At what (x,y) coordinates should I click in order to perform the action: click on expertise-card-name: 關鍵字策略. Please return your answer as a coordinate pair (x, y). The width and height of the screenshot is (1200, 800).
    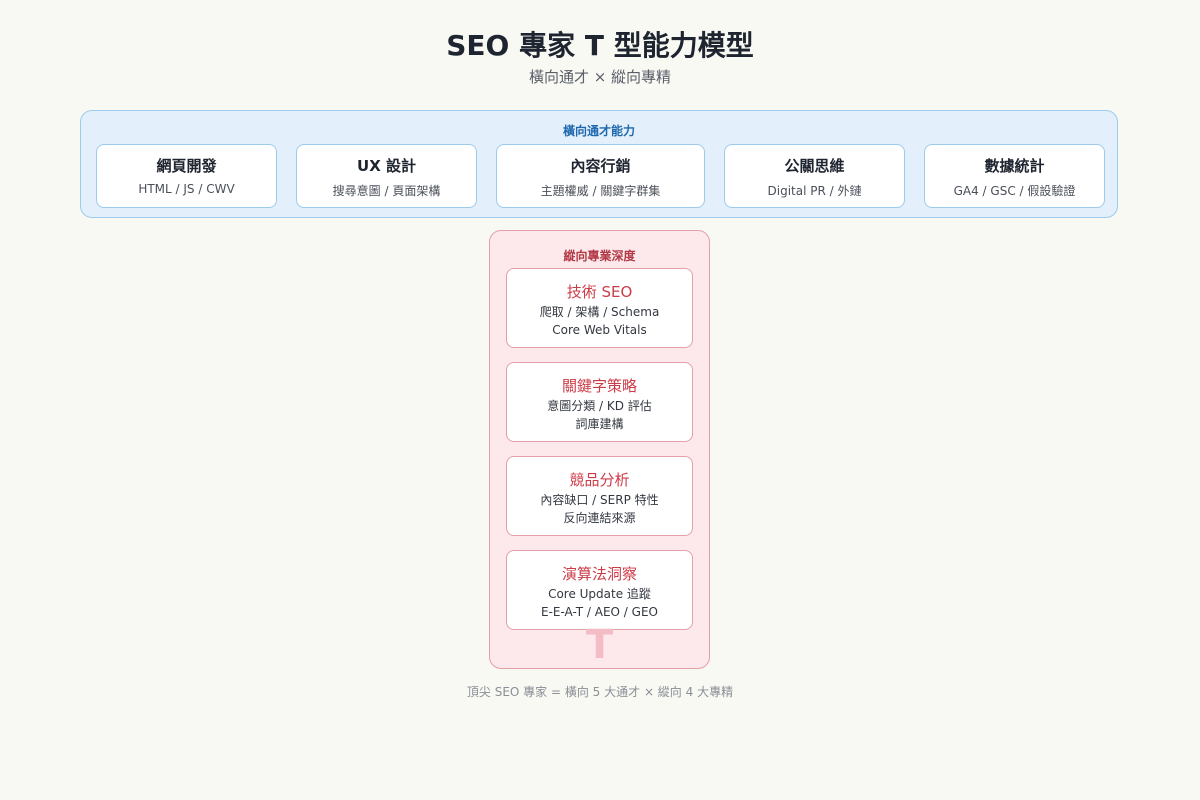
    Looking at the image, I should click on (599, 386).